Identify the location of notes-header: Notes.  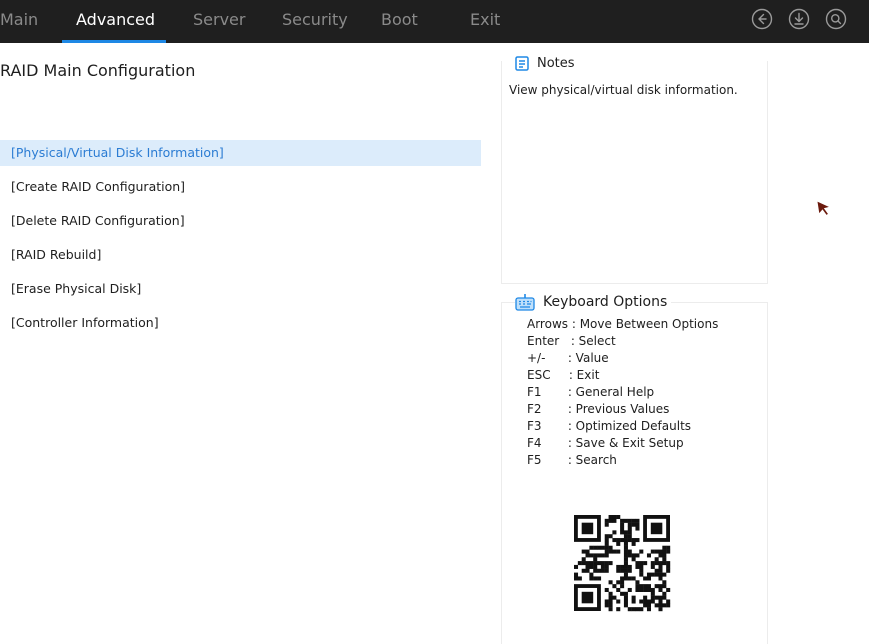
(547, 63).